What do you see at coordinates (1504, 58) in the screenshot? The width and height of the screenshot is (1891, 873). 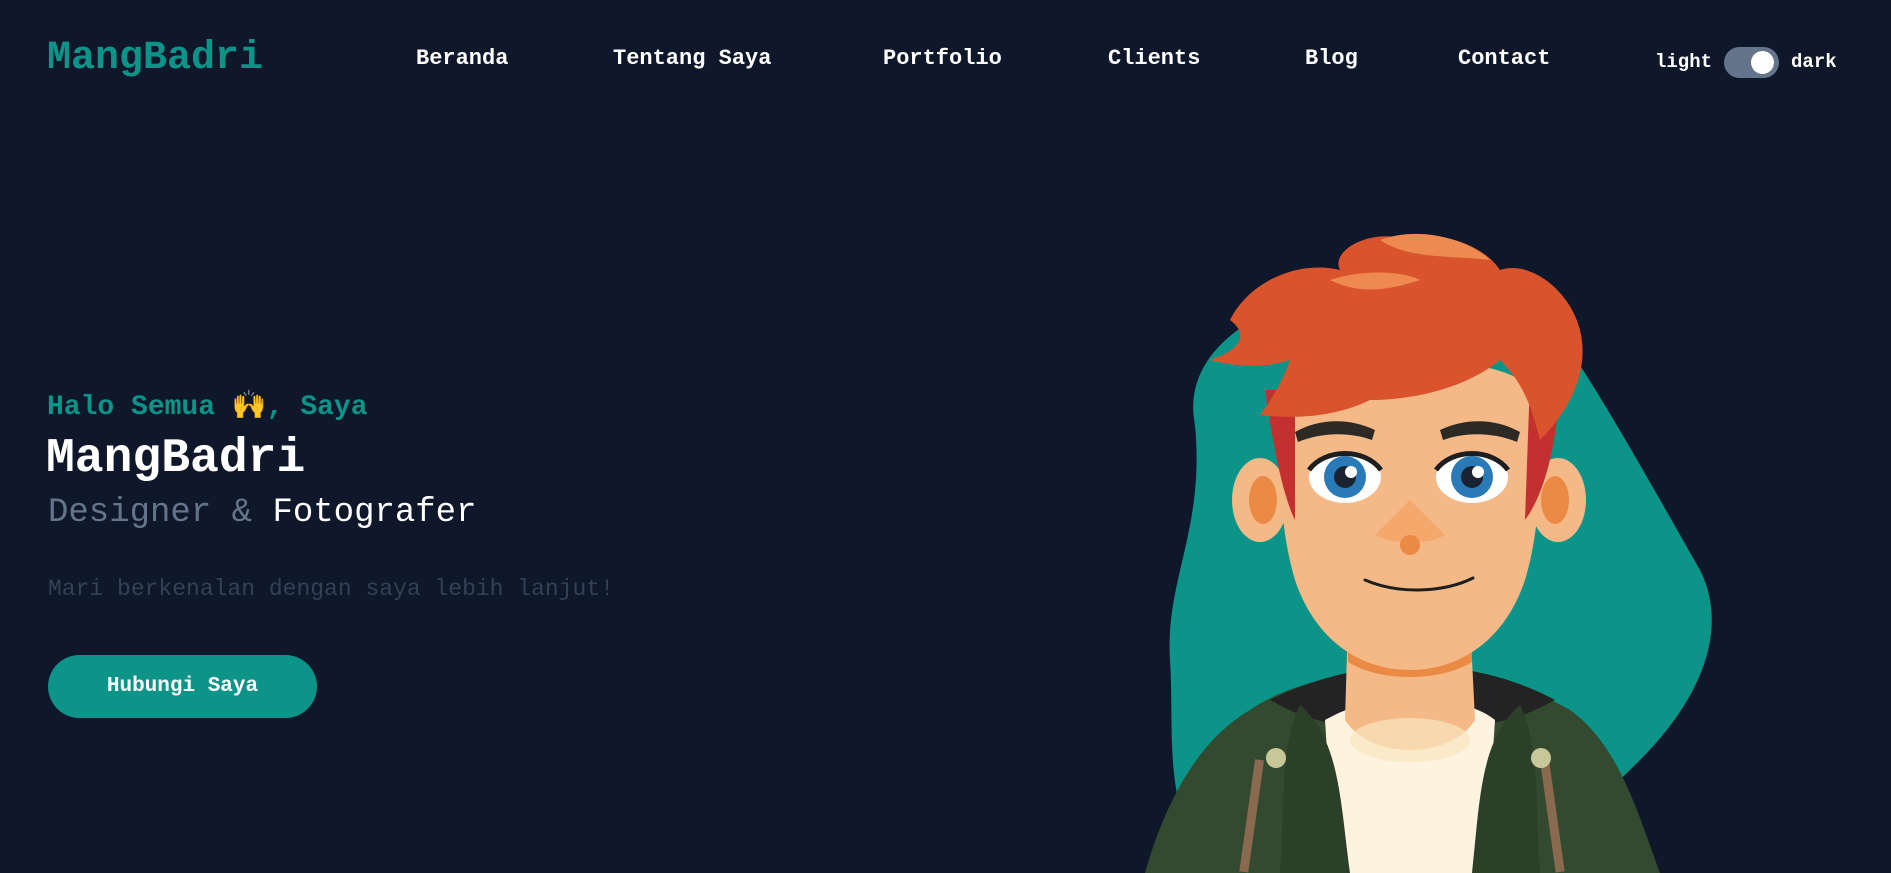 I see `nav-link-contact: Contact` at bounding box center [1504, 58].